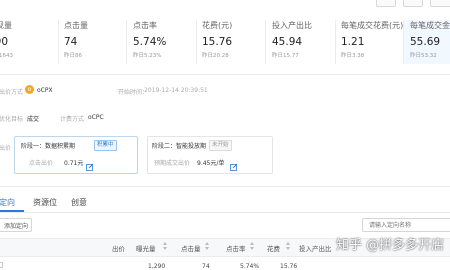 The height and width of the screenshot is (270, 450). I want to click on metric-value: 5.74%, so click(150, 42).